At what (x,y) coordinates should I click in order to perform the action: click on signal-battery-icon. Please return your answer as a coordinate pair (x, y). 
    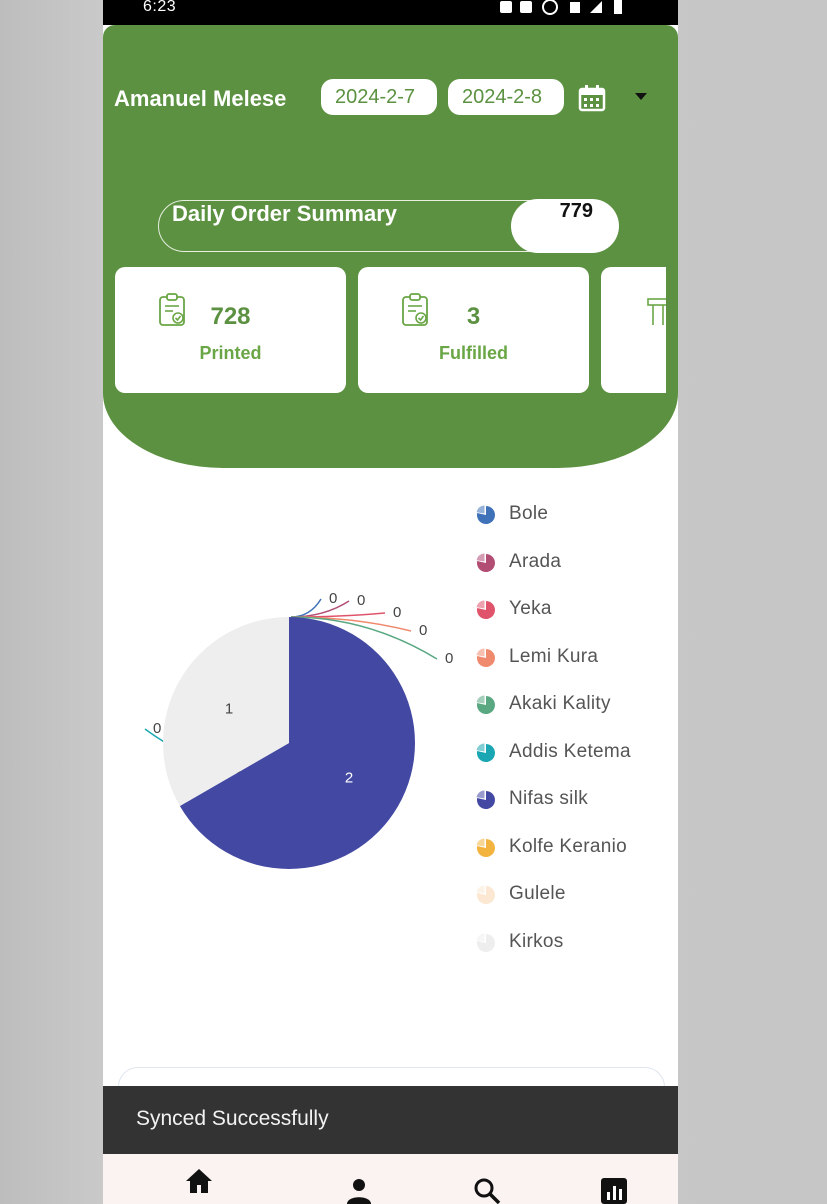
    Looking at the image, I should click on (561, 7).